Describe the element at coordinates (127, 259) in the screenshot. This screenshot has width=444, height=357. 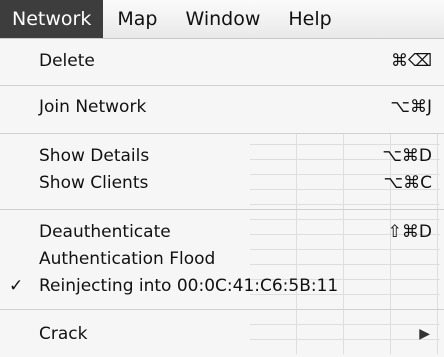
I see `menu-item-label: Authentication Flood` at that location.